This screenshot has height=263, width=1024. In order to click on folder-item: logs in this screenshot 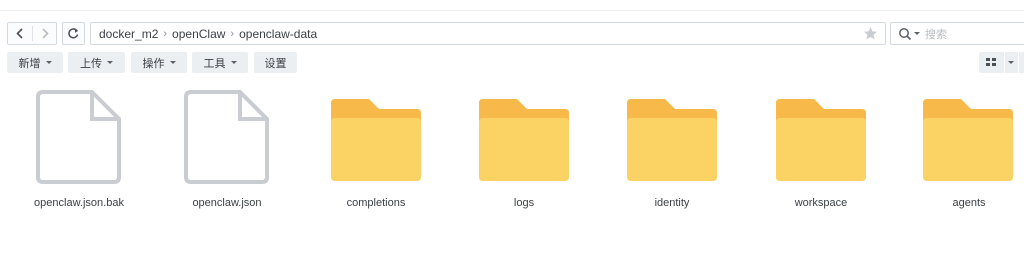, I will do `click(524, 152)`.